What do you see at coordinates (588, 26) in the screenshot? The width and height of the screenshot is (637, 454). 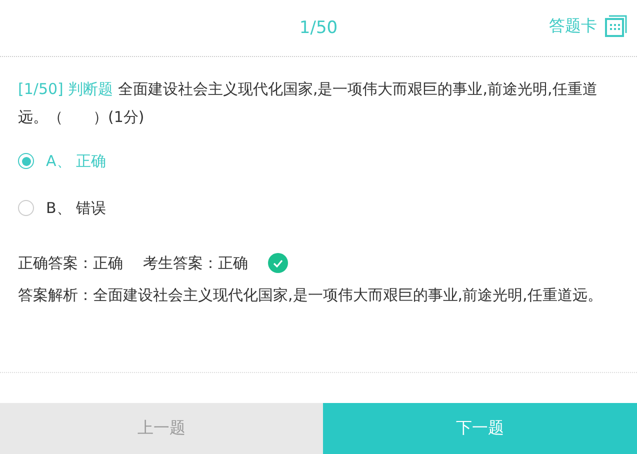 I see `answer-card-button: 答题卡` at bounding box center [588, 26].